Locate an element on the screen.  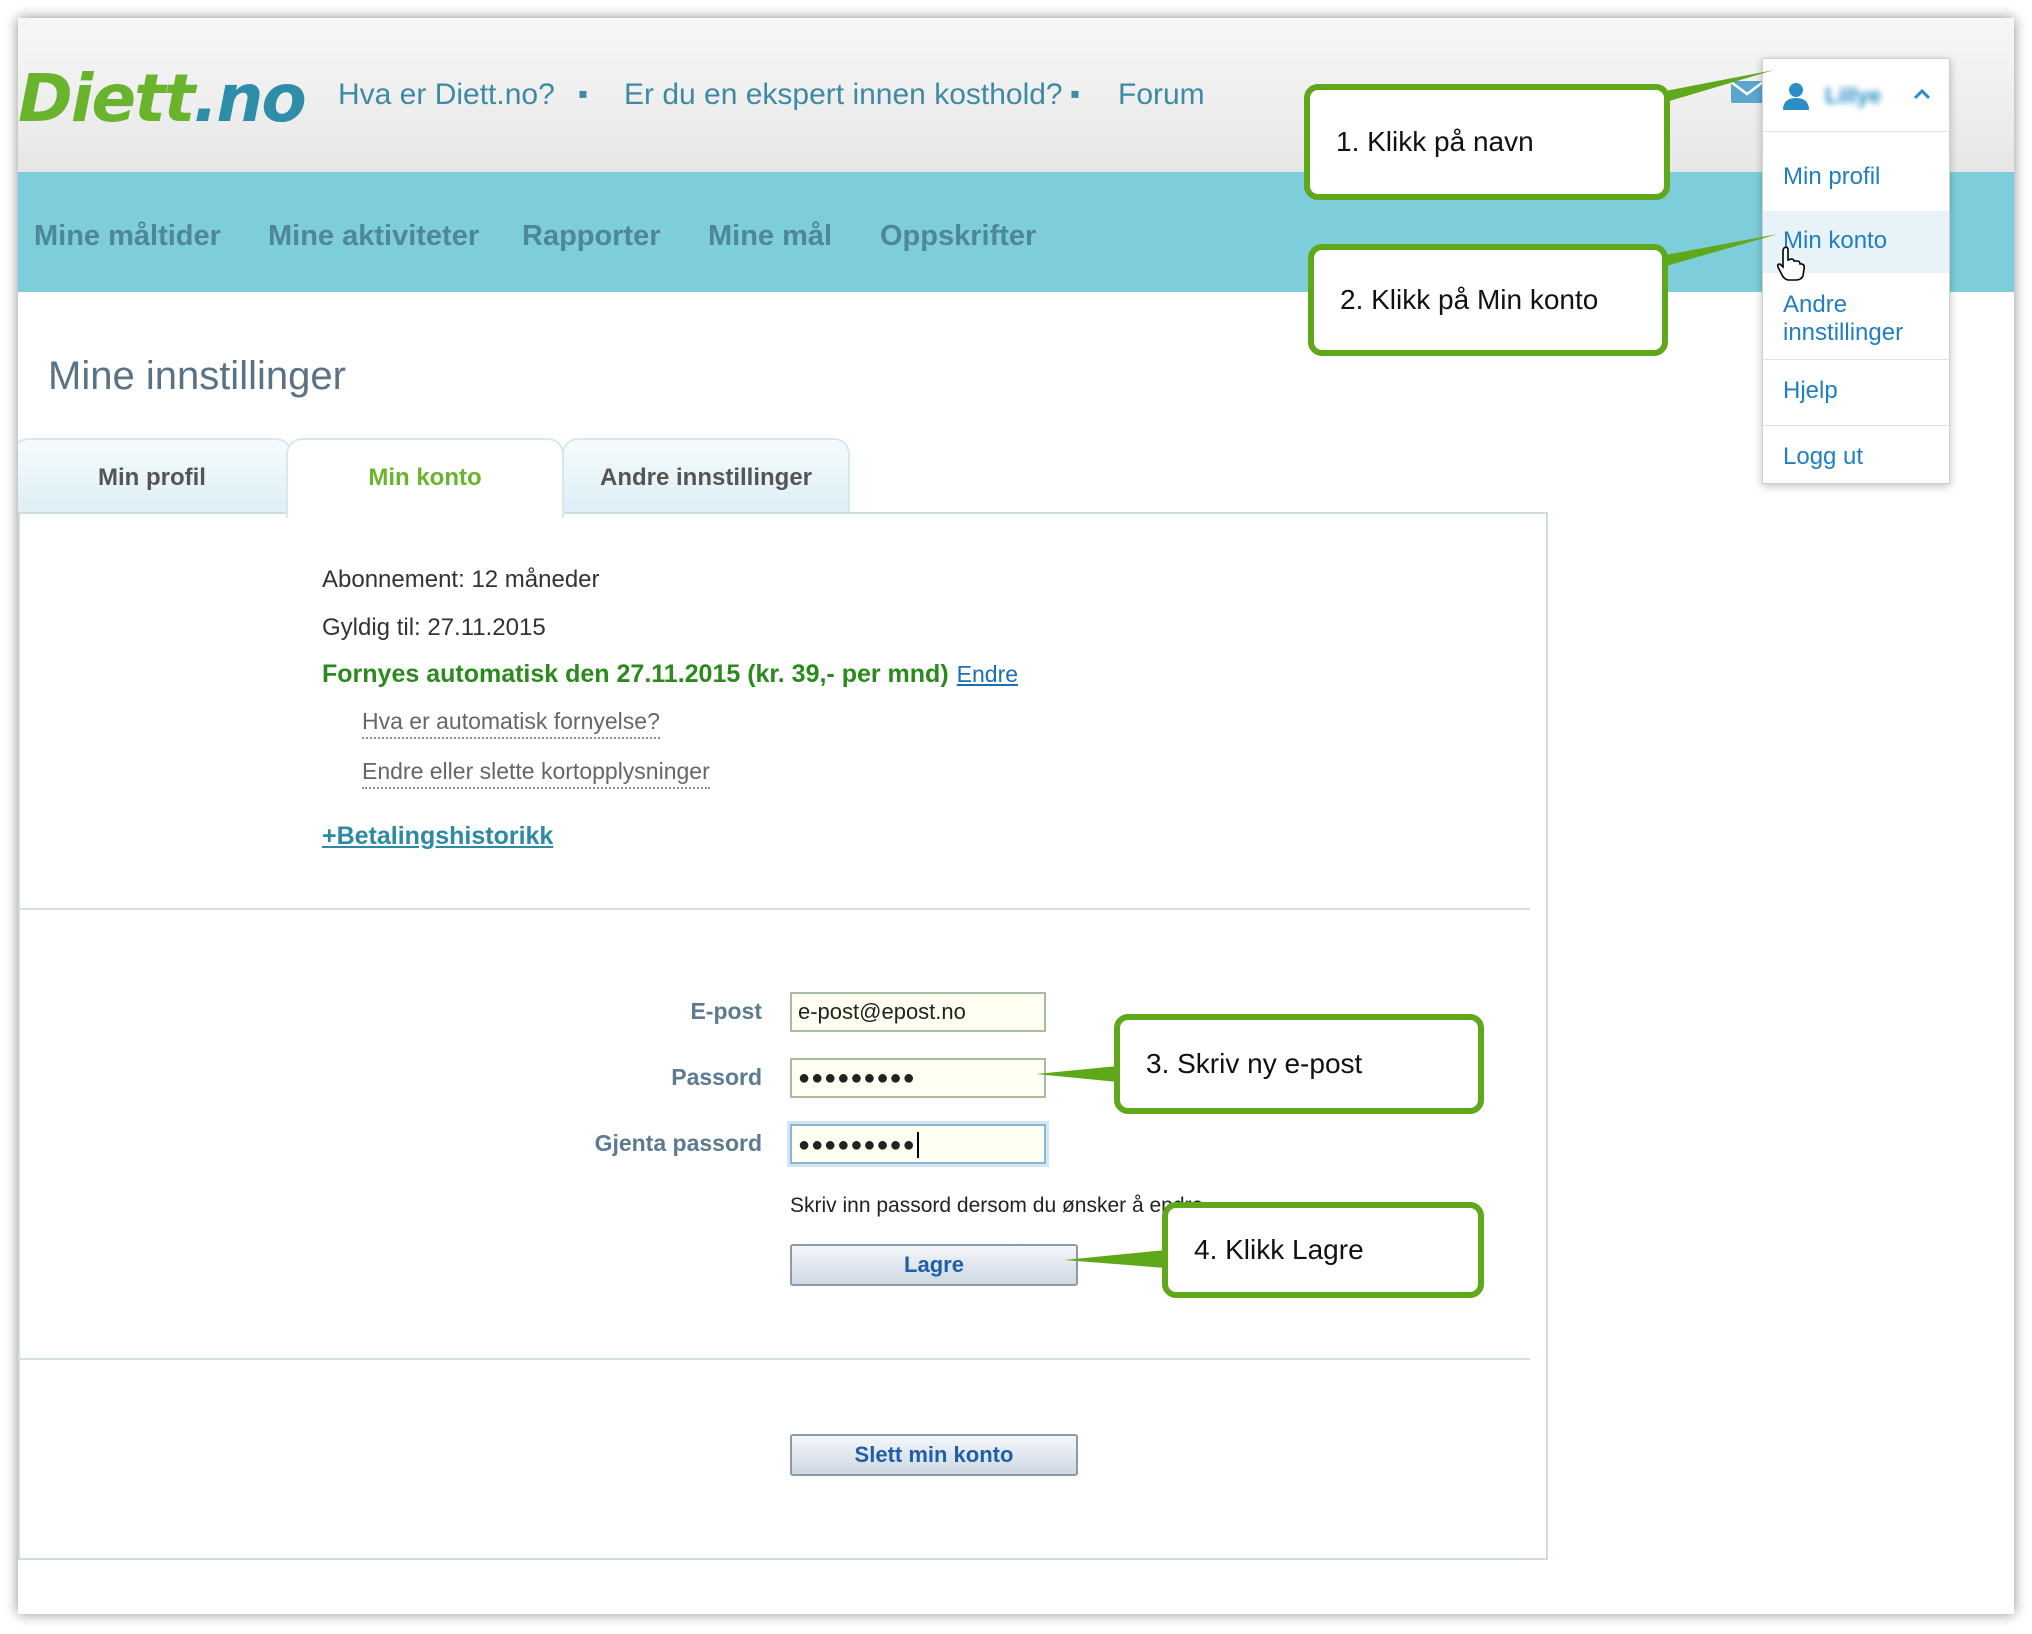
user-name: Lillye is located at coordinates (1853, 95).